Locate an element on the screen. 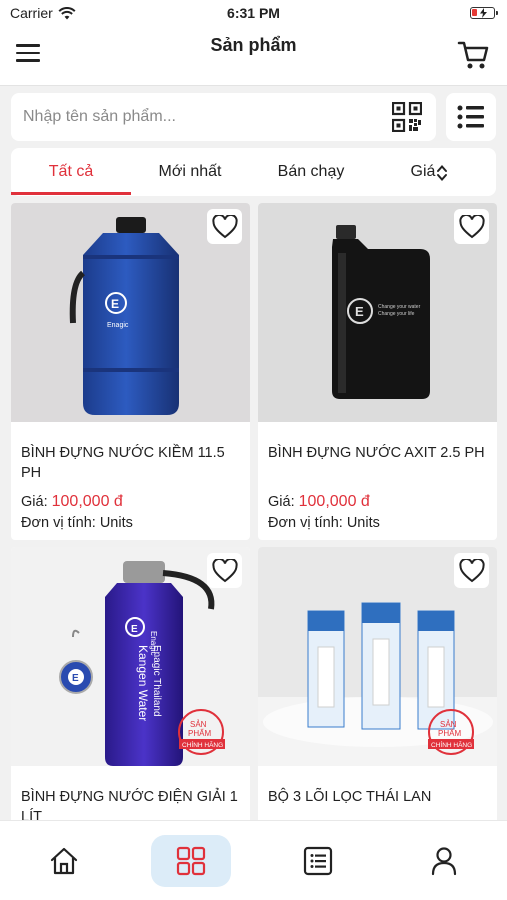 The image size is (507, 900). product-image: E Change your water Change your life is located at coordinates (377, 312).